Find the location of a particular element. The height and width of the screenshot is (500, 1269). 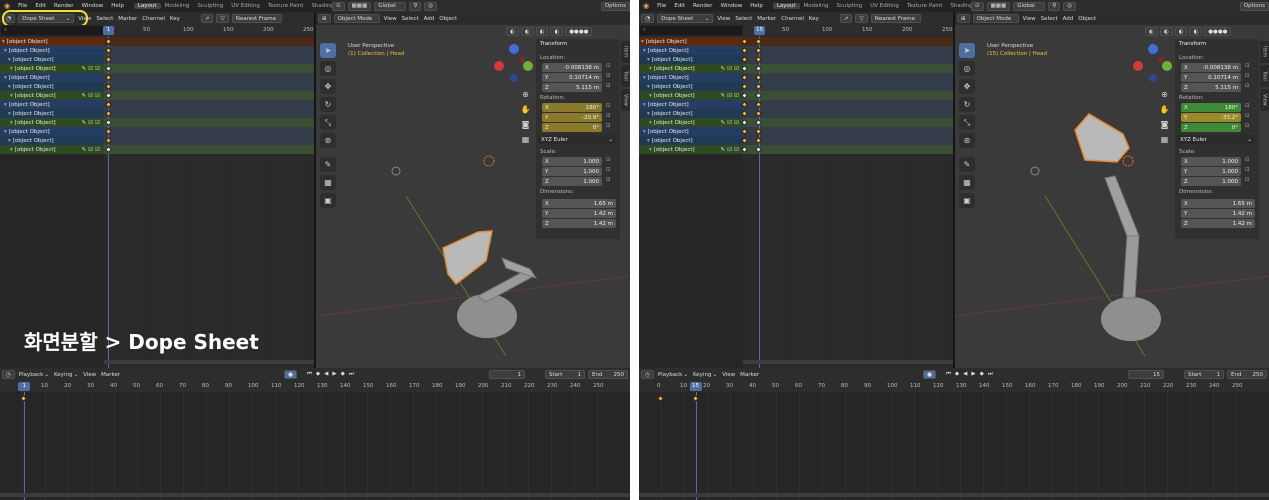

measure-icon: ▦ is located at coordinates (967, 182).